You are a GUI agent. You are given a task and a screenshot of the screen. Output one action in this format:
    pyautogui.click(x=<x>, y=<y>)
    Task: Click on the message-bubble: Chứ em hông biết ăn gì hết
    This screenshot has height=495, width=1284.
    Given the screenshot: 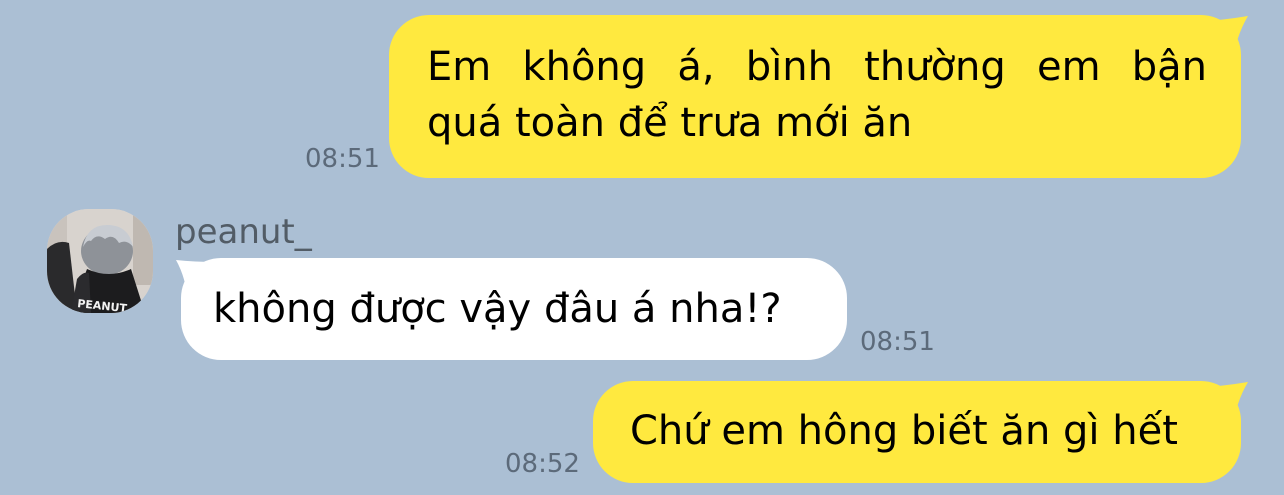 What is the action you would take?
    pyautogui.click(x=917, y=432)
    